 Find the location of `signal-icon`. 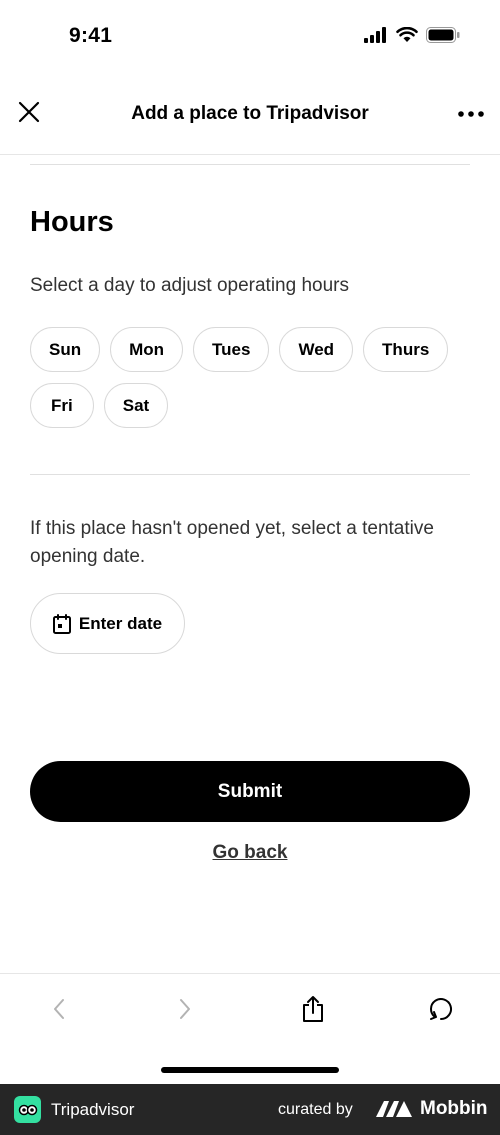

signal-icon is located at coordinates (375, 35).